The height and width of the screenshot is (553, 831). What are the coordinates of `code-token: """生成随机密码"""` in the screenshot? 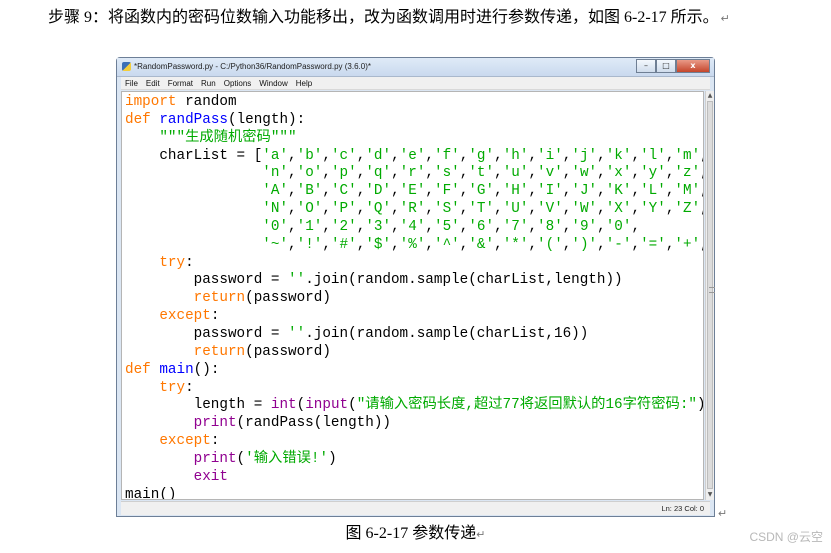 It's located at (228, 137).